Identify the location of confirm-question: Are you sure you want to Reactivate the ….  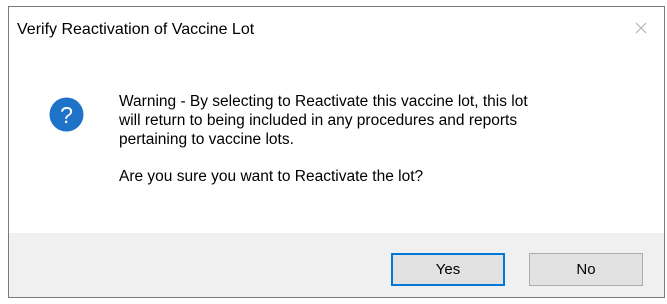
(271, 176).